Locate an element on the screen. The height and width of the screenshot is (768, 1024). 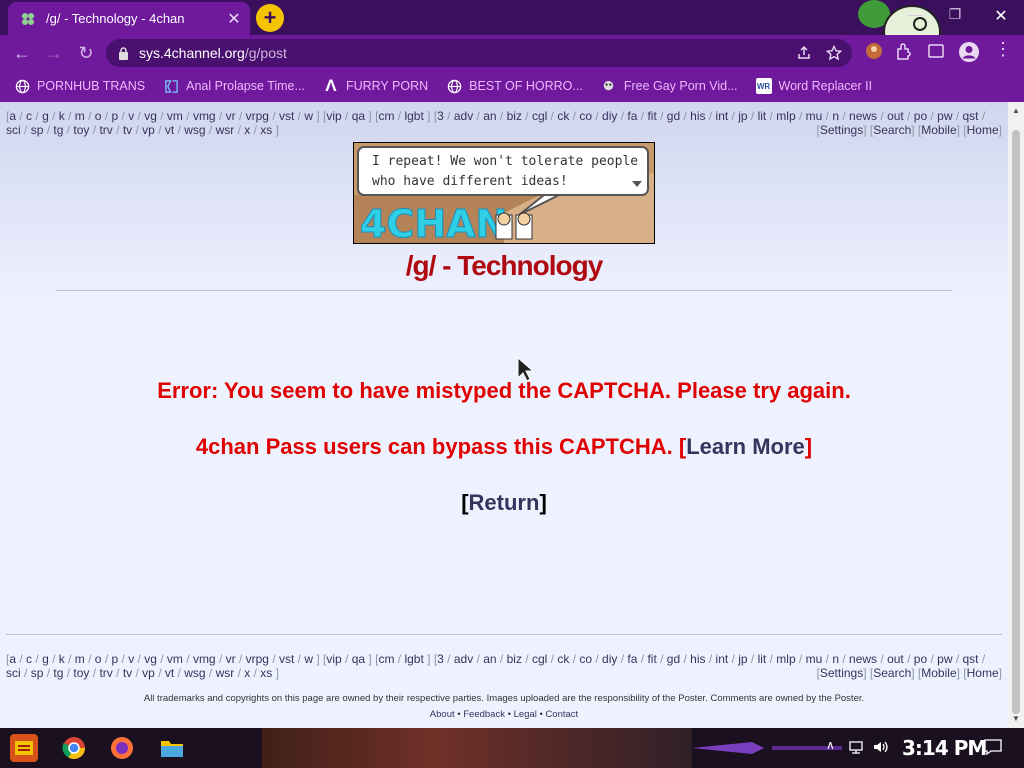
board-link: ck is located at coordinates (563, 659).